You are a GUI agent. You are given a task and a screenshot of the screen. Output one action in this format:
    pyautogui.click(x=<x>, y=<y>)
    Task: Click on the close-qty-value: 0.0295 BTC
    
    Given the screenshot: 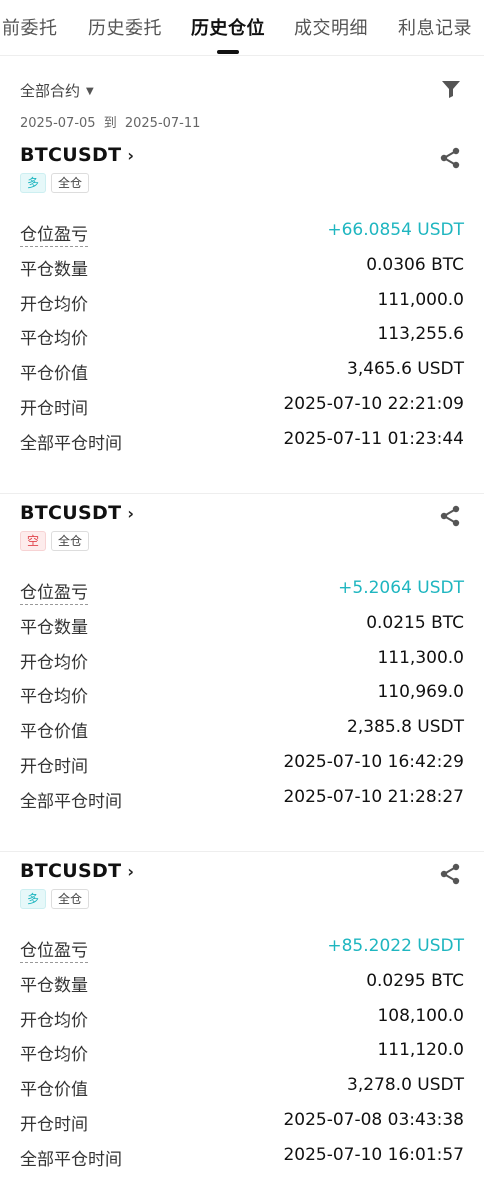 What is the action you would take?
    pyautogui.click(x=415, y=980)
    